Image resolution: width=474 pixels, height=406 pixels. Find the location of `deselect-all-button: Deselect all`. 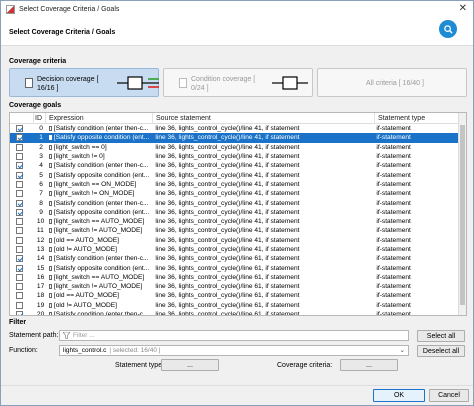

deselect-all-button: Deselect all is located at coordinates (441, 351).